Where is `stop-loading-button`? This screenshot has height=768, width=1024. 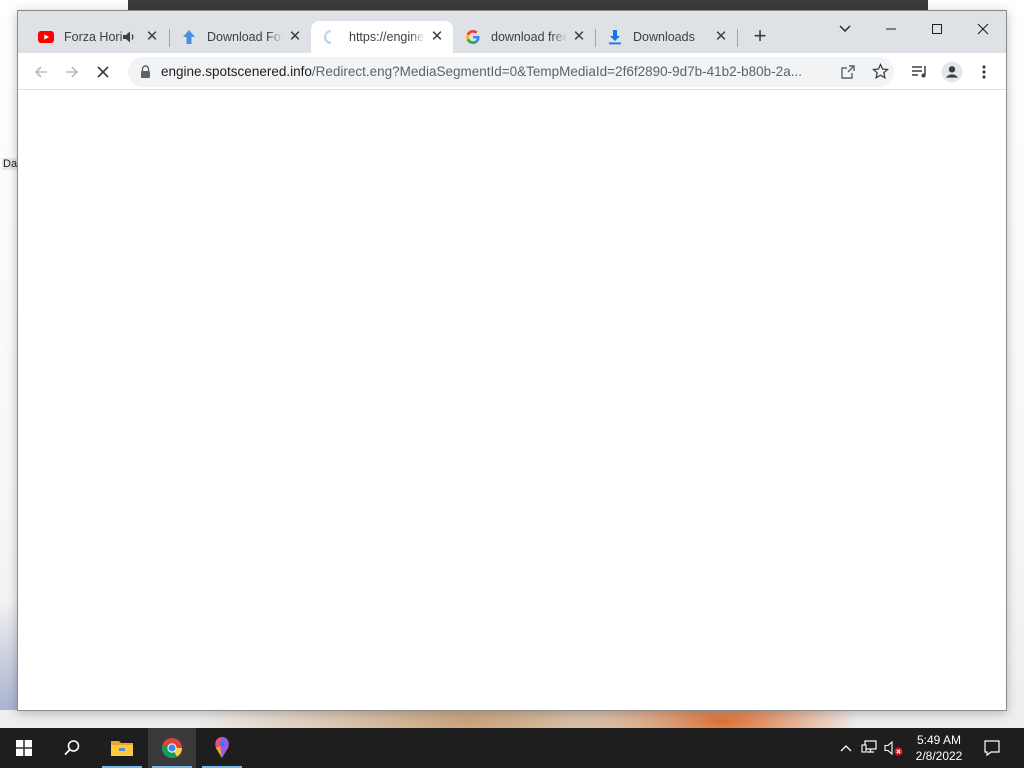
stop-loading-button is located at coordinates (103, 72).